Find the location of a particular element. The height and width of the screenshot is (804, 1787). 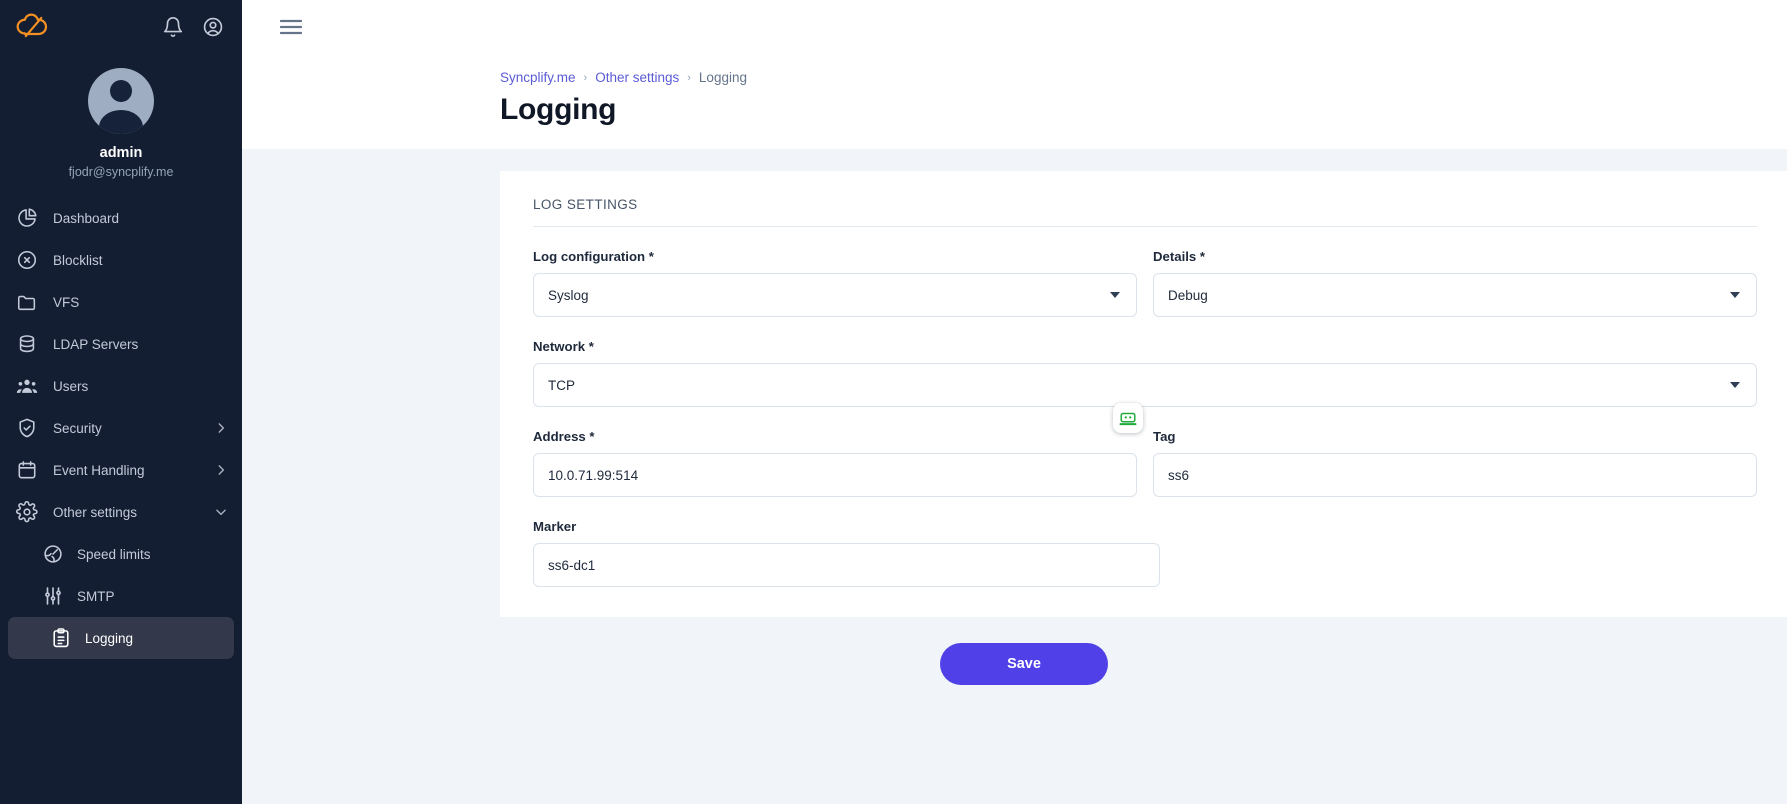

avatar is located at coordinates (121, 101).